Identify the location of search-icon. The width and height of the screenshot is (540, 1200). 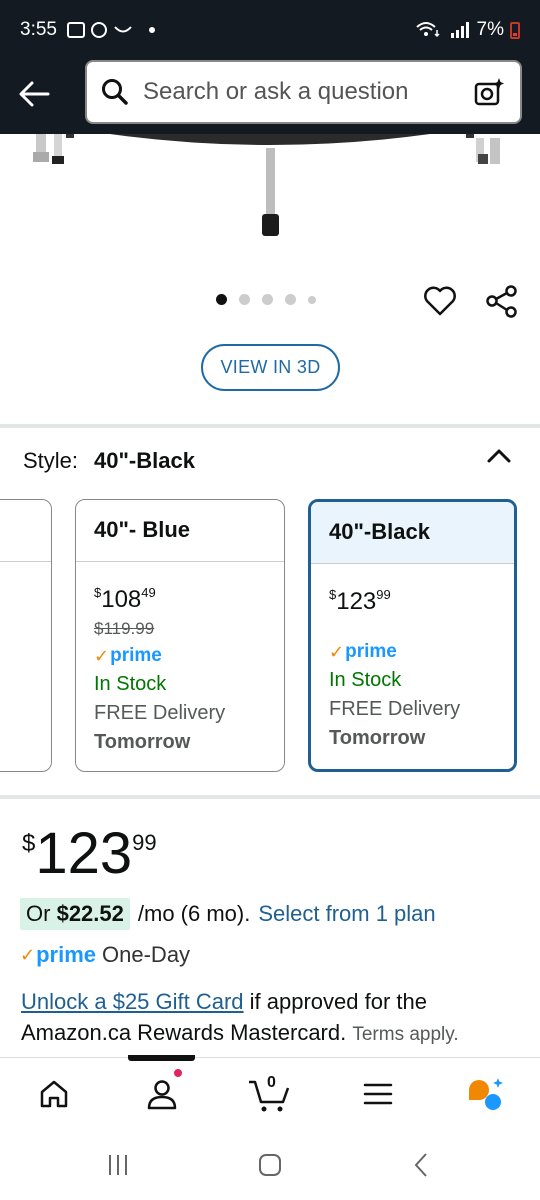
(115, 92).